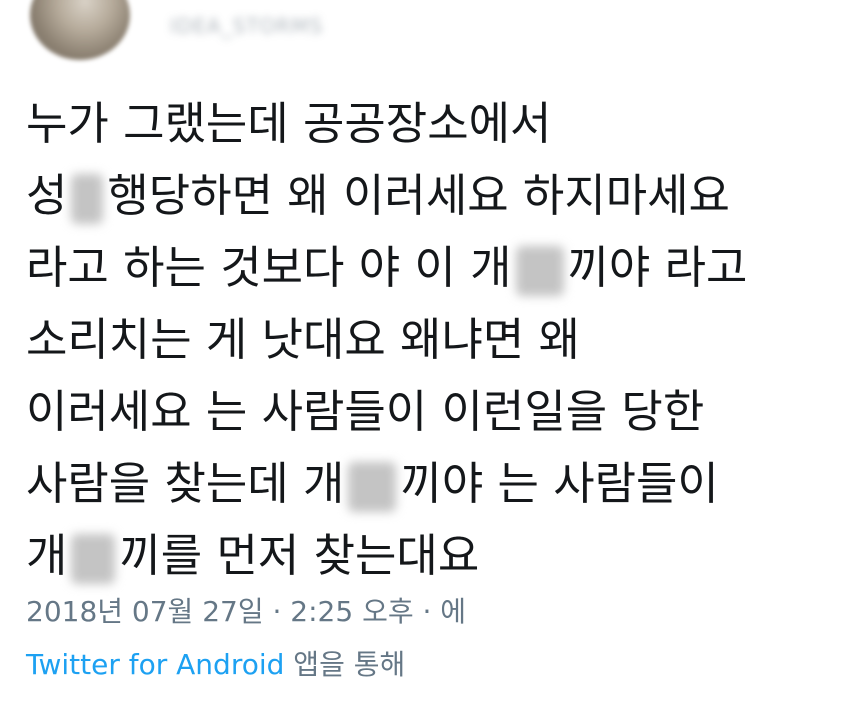 The image size is (864, 708). I want to click on tweet-source: Twitter for Android 앱을 통해, so click(215, 663).